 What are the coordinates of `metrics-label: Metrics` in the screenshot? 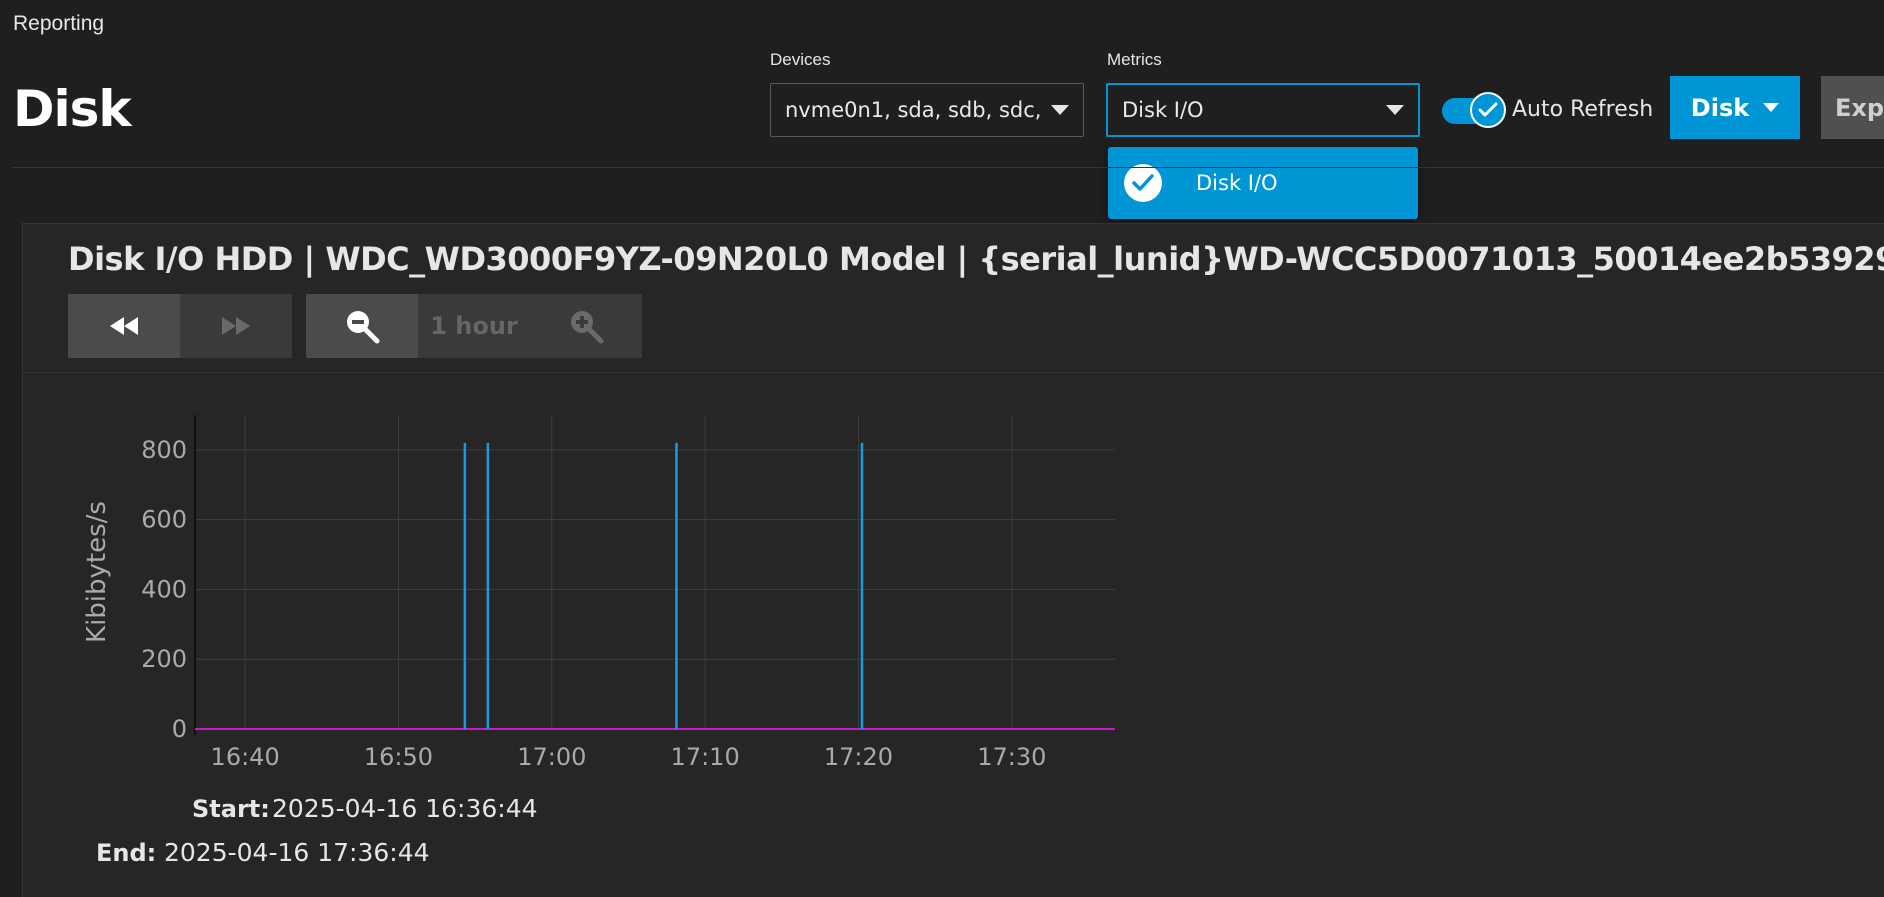 It's located at (1134, 59).